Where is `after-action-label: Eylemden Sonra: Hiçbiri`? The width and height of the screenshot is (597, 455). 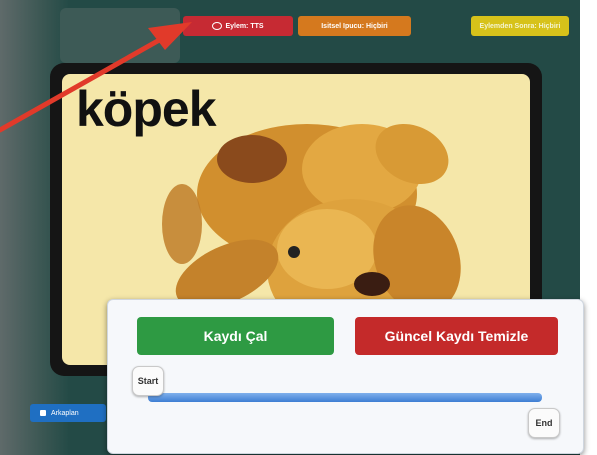
after-action-label: Eylemden Sonra: Hiçbiri is located at coordinates (520, 26).